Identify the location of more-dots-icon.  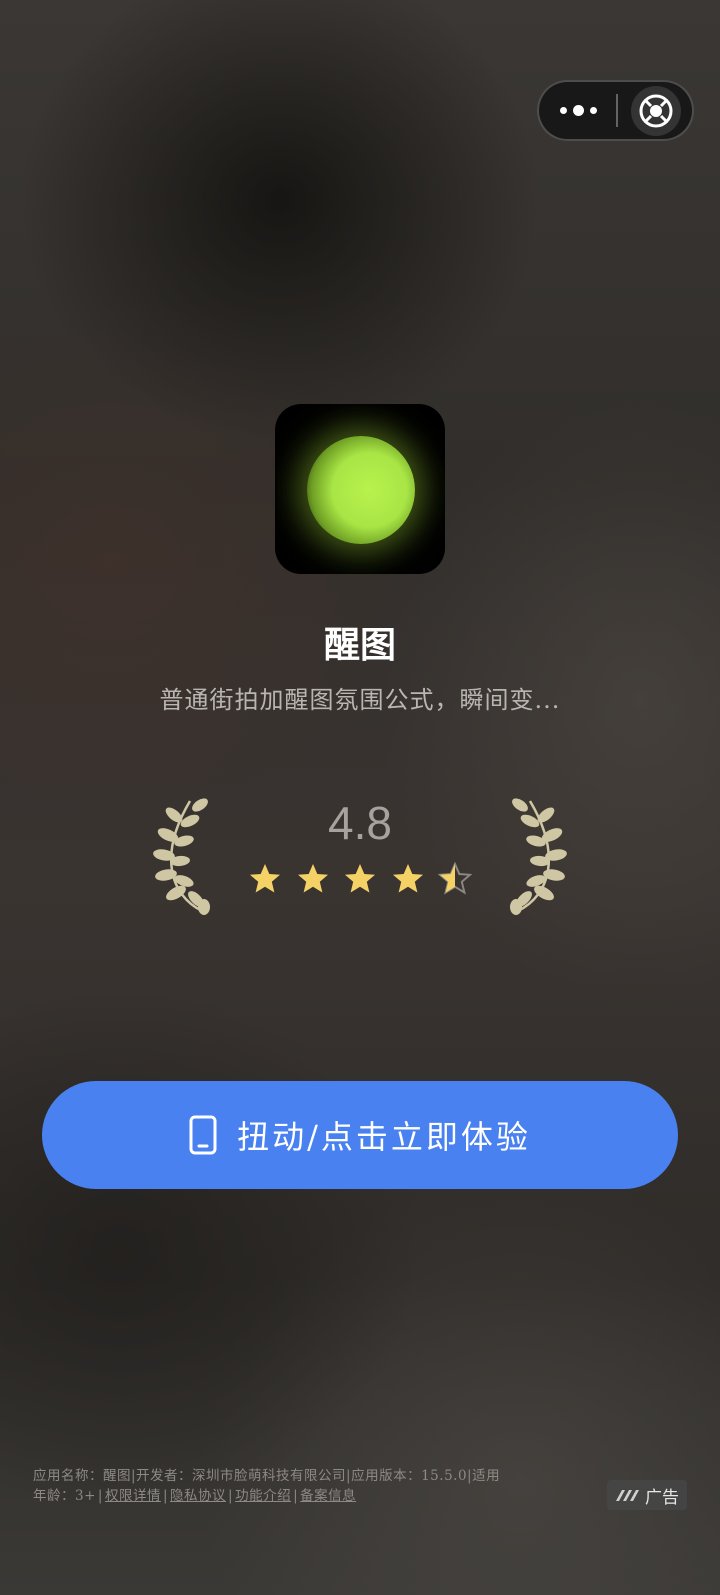
(563, 110).